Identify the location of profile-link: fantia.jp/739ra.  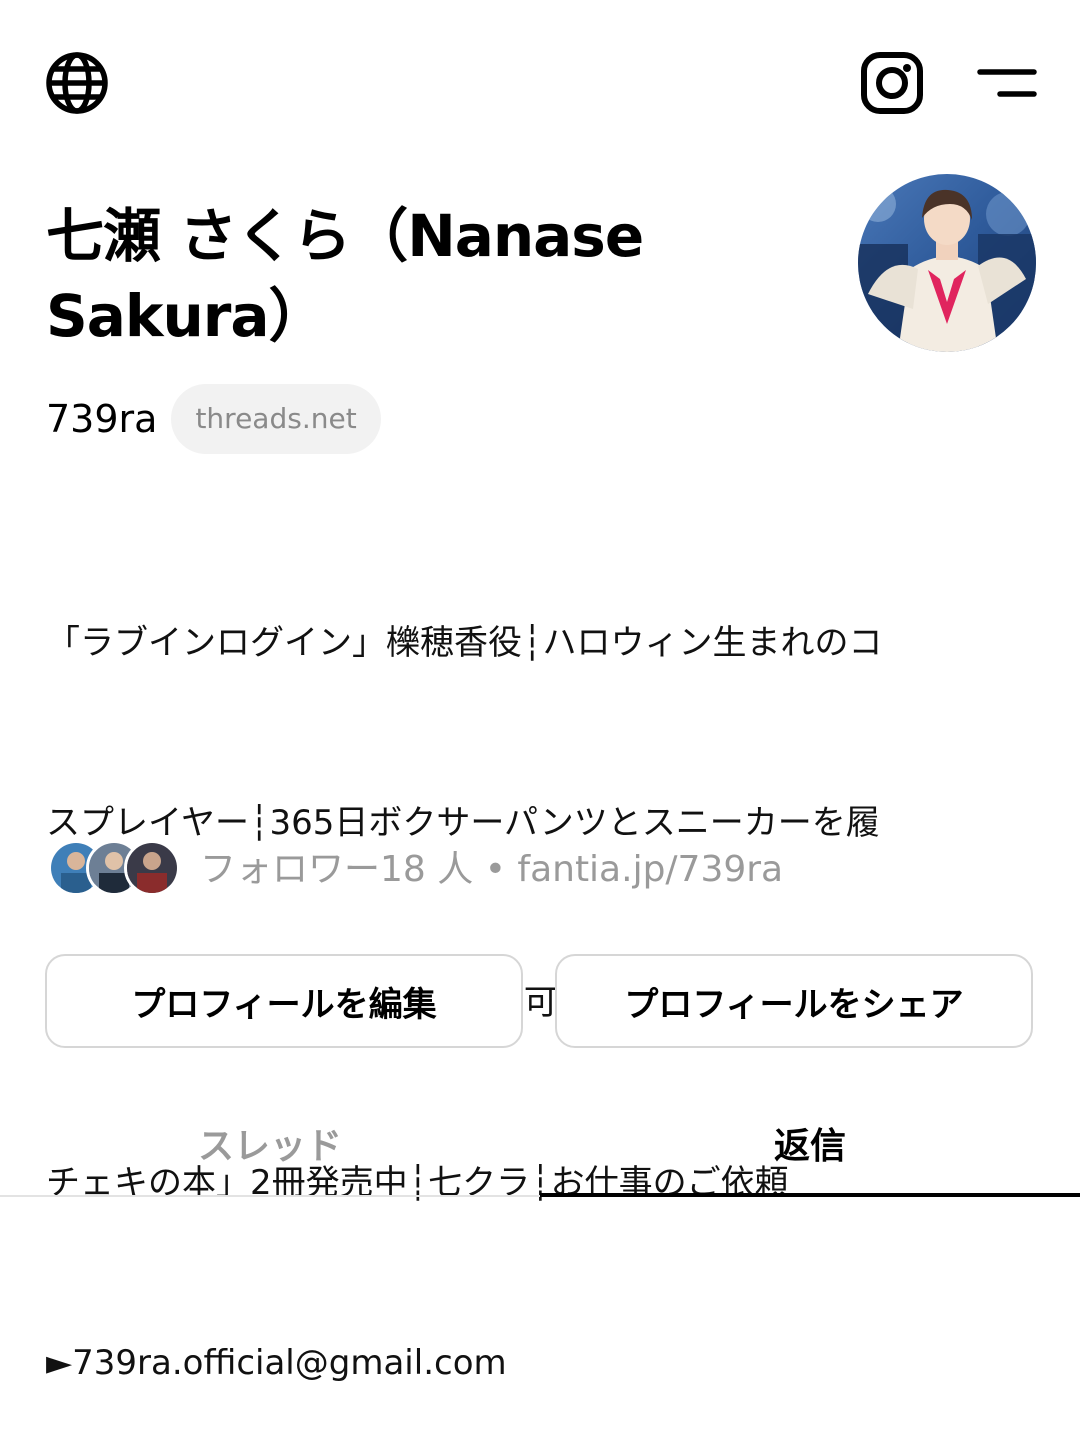
(650, 869).